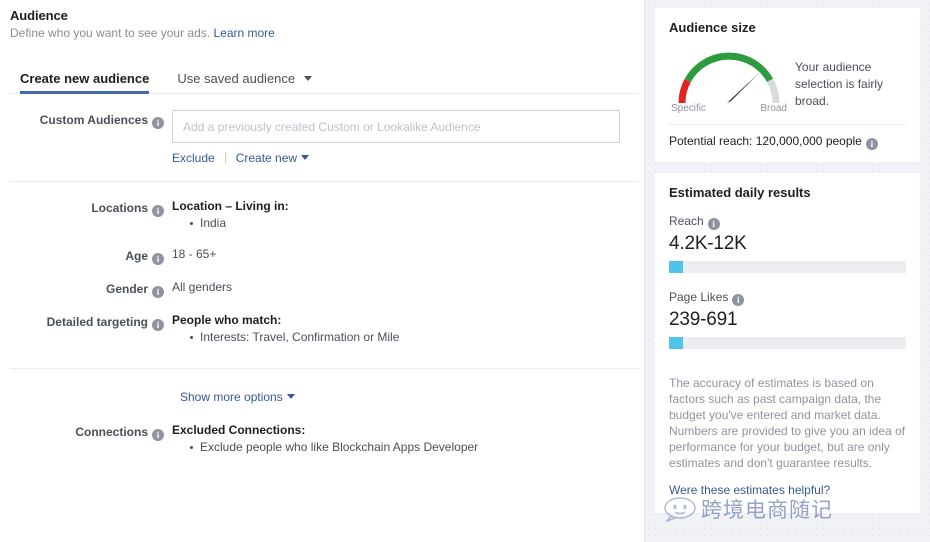  What do you see at coordinates (787, 267) in the screenshot?
I see `metric-reach-bar-track` at bounding box center [787, 267].